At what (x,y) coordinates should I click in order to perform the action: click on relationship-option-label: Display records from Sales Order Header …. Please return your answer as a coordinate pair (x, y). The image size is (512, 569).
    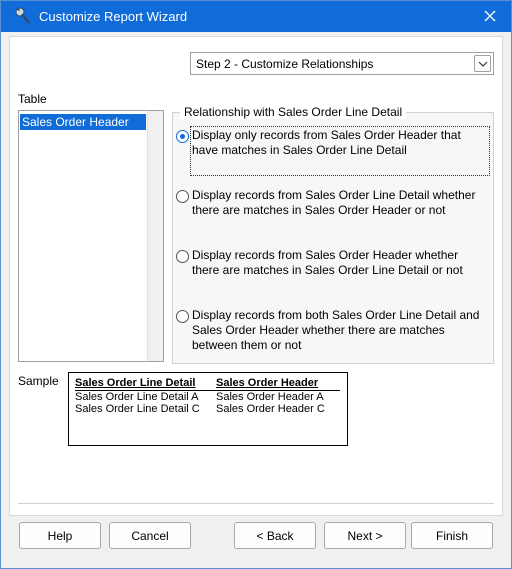
    Looking at the image, I should click on (327, 262).